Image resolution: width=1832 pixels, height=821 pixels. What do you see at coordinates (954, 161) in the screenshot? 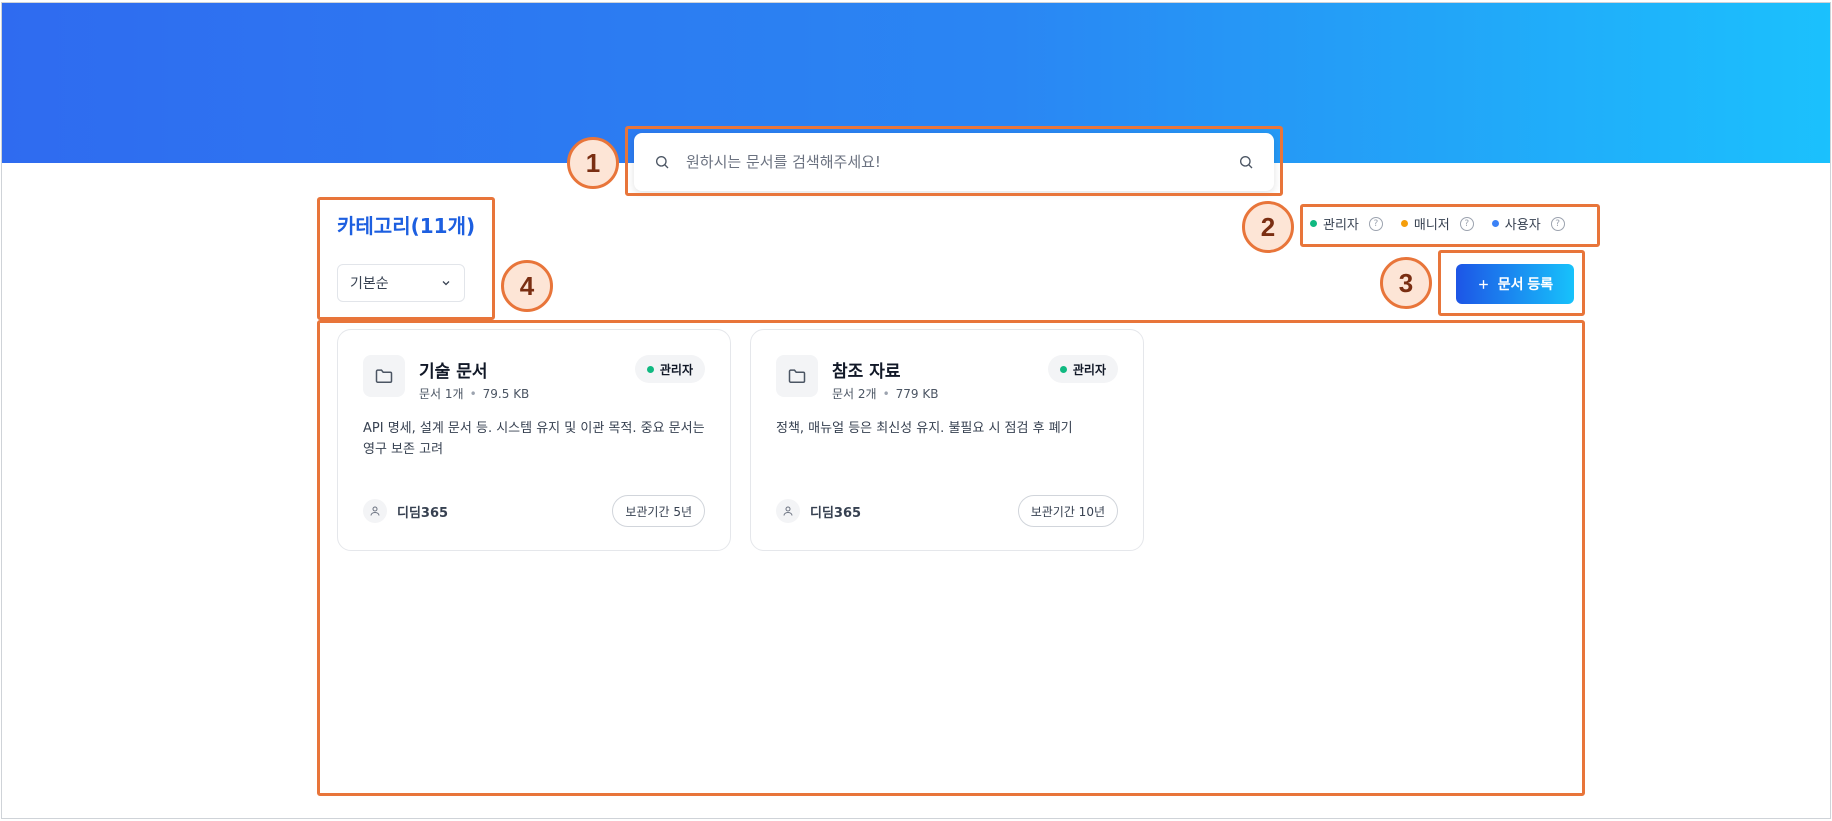
I see `annotation-box-search` at bounding box center [954, 161].